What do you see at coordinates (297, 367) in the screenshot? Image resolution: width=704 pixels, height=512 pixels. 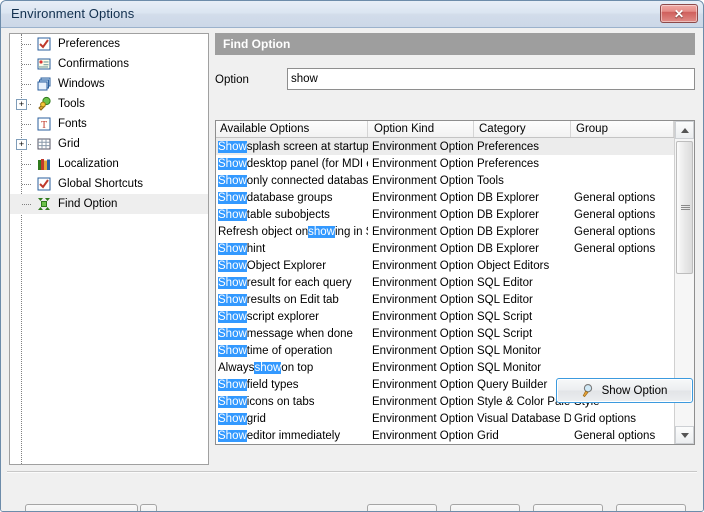 I see `option-text-suffix: on top` at bounding box center [297, 367].